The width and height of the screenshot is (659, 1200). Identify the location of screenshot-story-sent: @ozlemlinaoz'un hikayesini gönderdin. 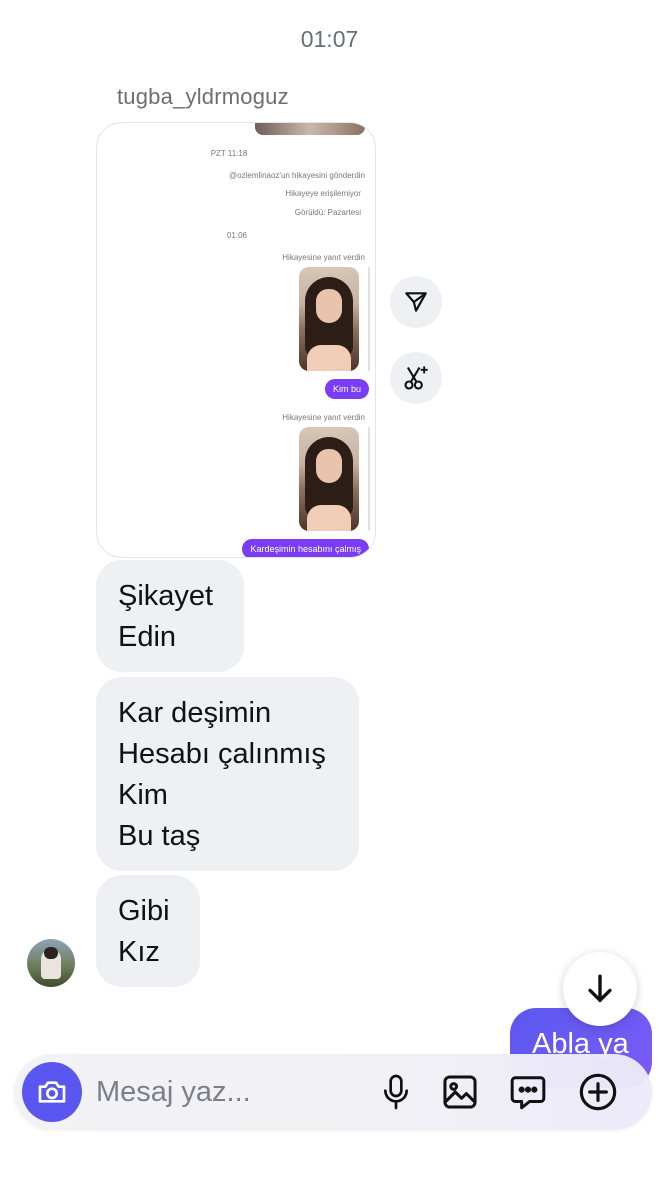
(297, 175).